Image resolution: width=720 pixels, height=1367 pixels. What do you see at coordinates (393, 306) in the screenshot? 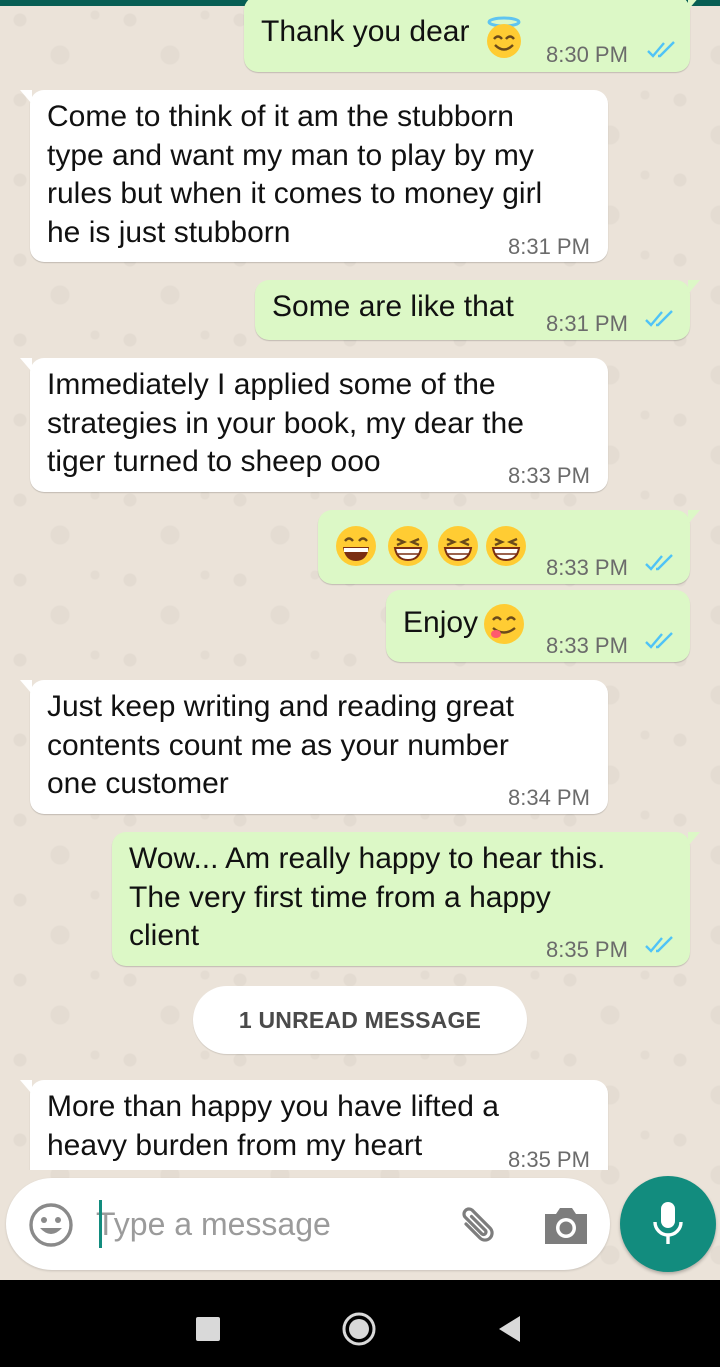
I see `message-text: Some are like that` at bounding box center [393, 306].